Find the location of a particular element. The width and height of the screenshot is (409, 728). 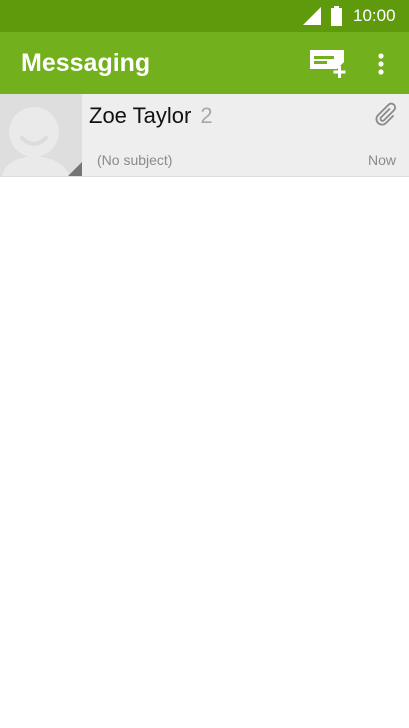

paperclip-icon is located at coordinates (386, 114).